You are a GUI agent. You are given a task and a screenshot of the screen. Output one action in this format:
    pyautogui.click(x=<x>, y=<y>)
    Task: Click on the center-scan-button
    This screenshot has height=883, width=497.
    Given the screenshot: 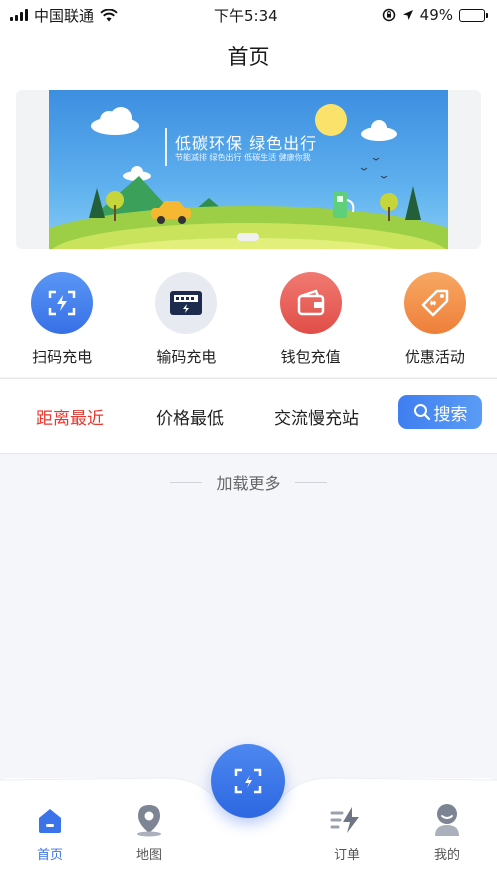 What is the action you would take?
    pyautogui.click(x=248, y=781)
    